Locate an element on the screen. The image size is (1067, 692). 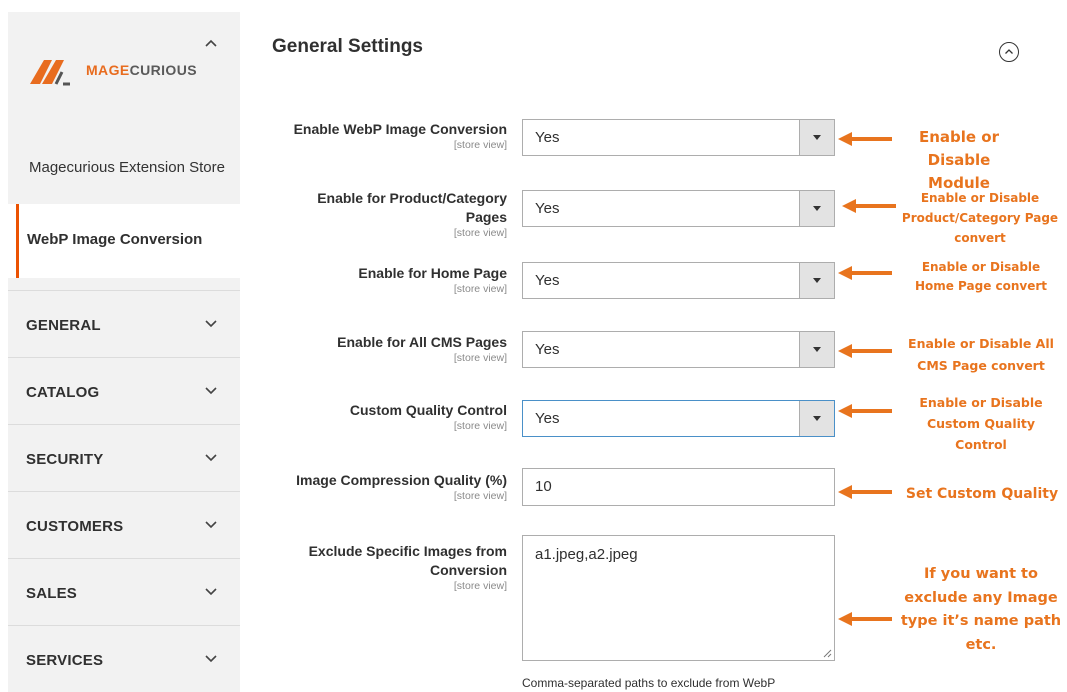
sidebar-section-customers: CUSTOMERS is located at coordinates (124, 524).